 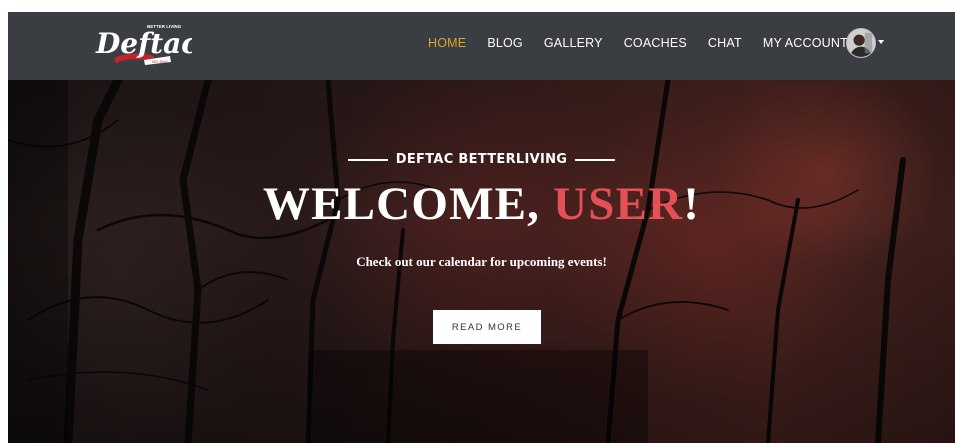 I want to click on eyebrow-text: DEFTAC BETTERLIVING, so click(x=481, y=159).